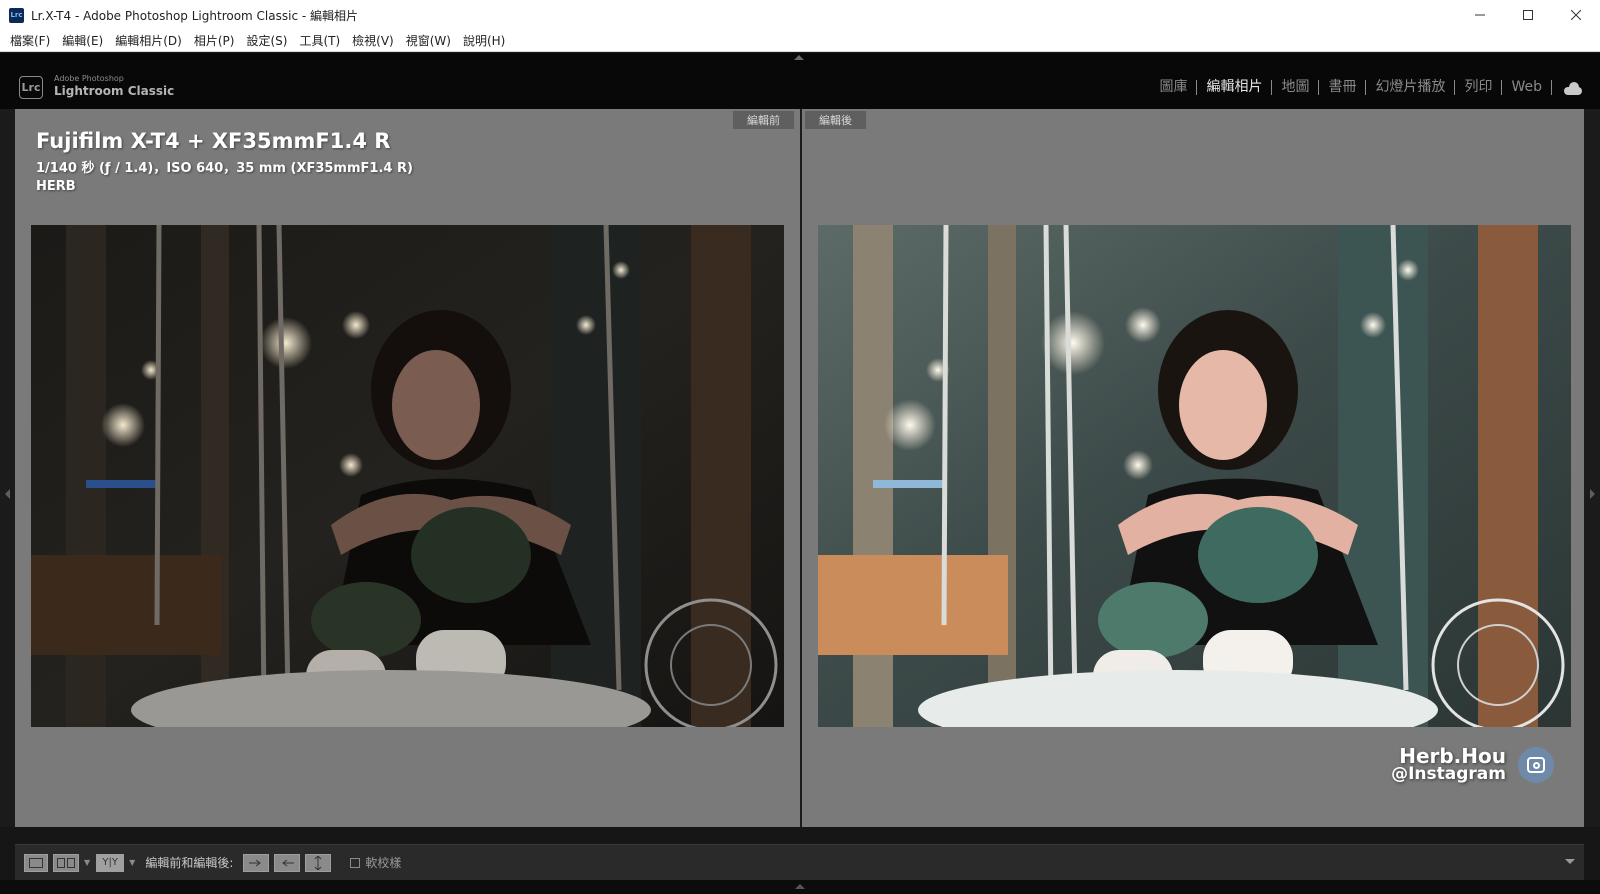 This screenshot has width=1600, height=894. I want to click on photo-info-author: HERB, so click(56, 186).